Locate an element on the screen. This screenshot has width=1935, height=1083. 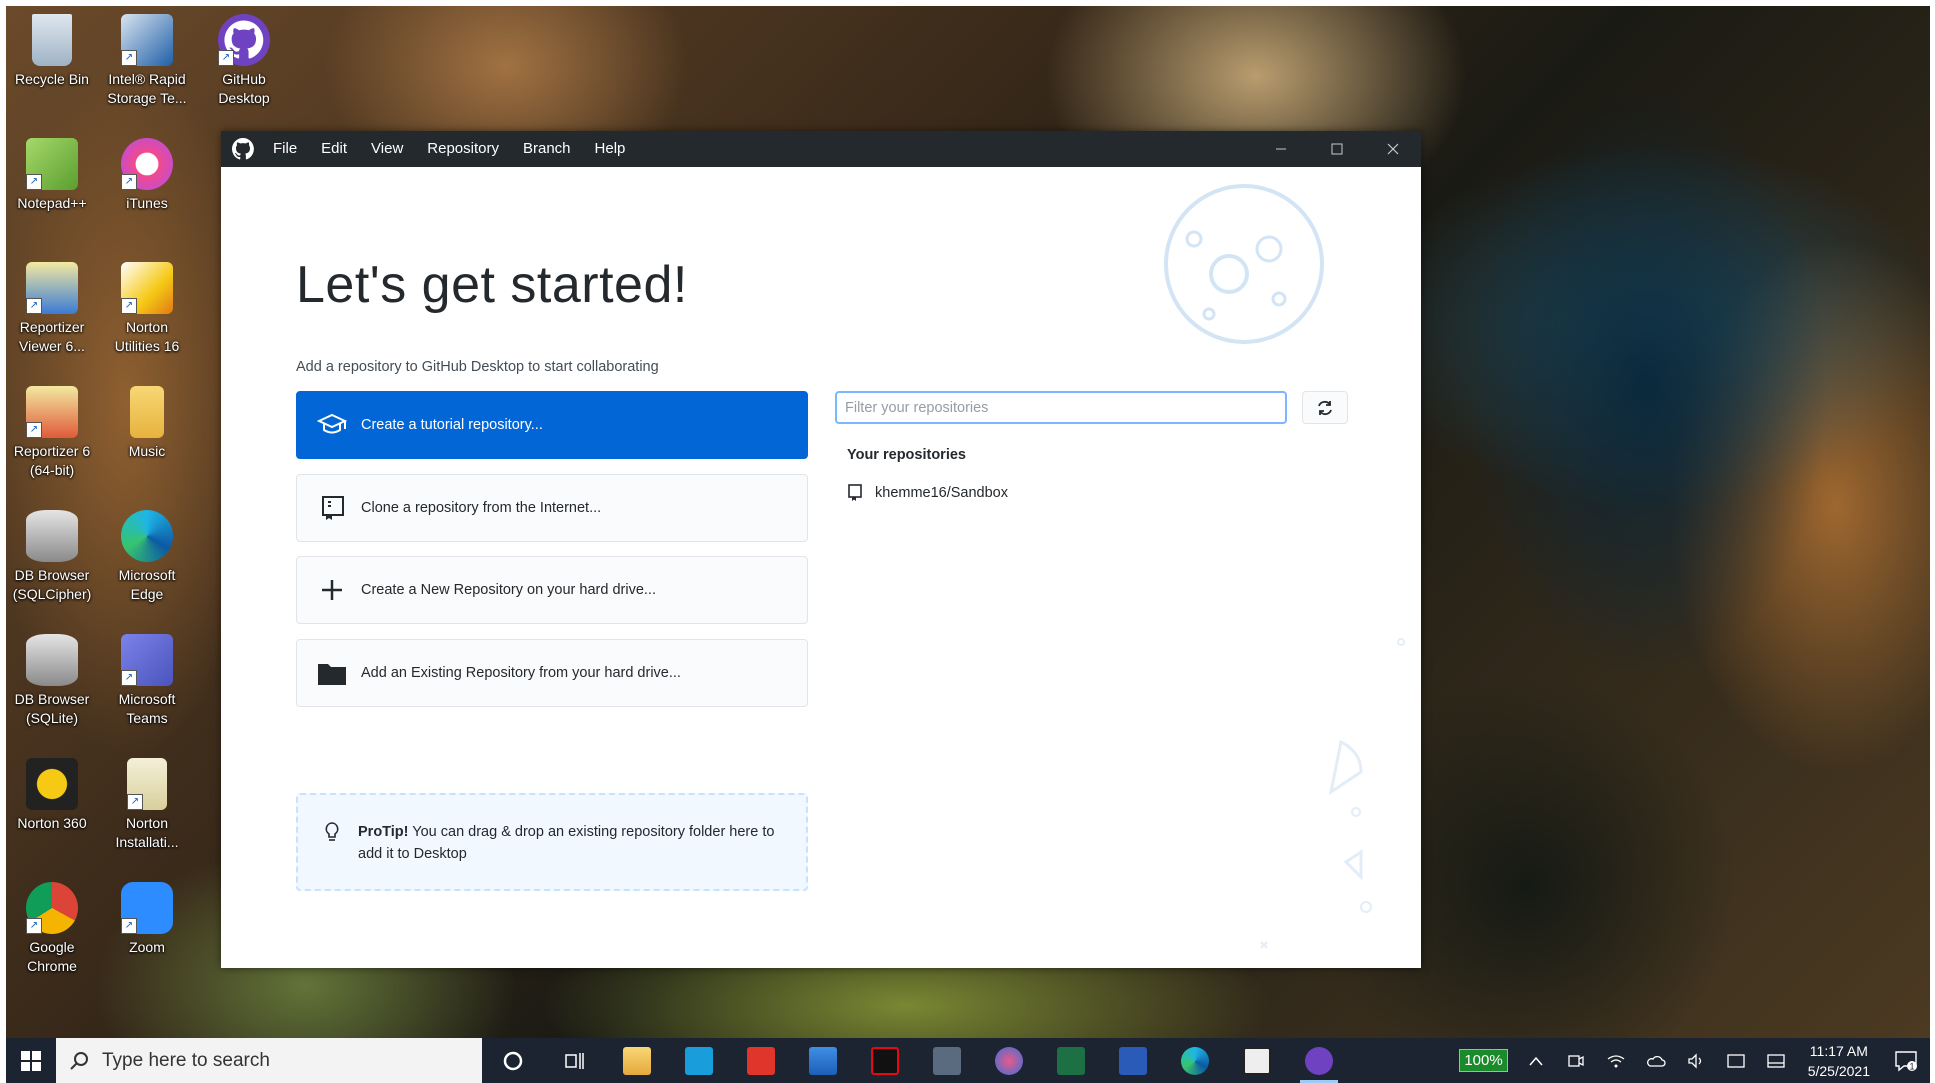
desktop-icon-github-desktop: ↗ GitHub Desktop is located at coordinates (244, 61).